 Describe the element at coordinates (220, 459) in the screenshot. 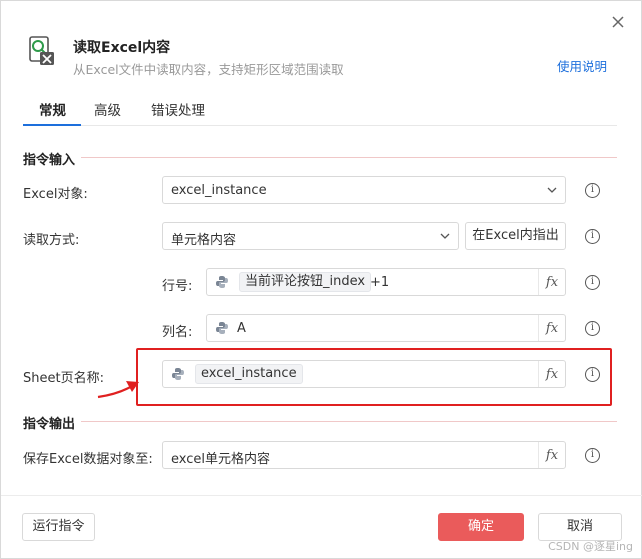

I see `save-to-value: excel单元格内容` at that location.